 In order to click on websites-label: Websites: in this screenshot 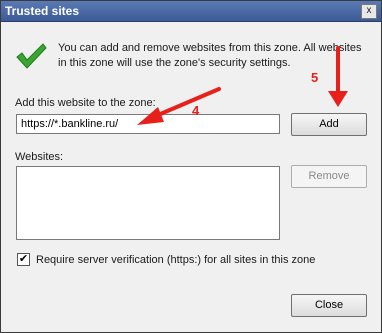, I will do `click(39, 157)`.